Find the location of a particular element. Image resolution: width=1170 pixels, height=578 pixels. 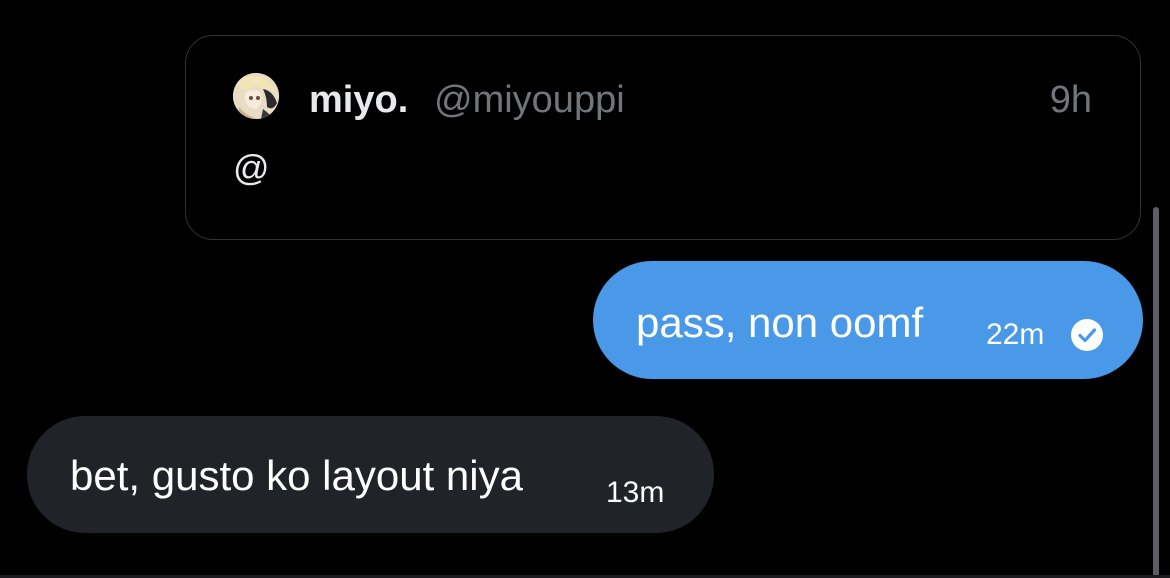

author-handle: @miyouppi is located at coordinates (529, 100).